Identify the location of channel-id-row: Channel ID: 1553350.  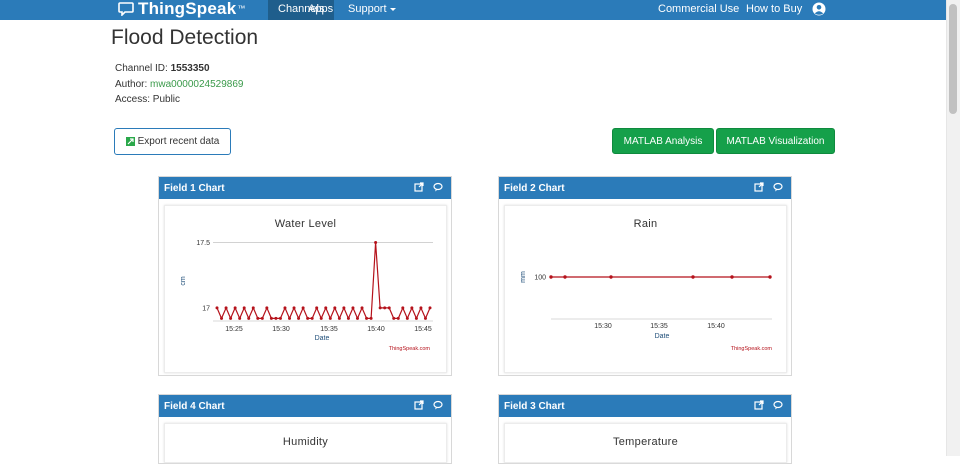
(162, 68).